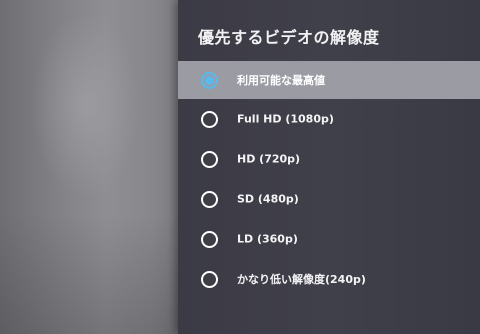  Describe the element at coordinates (329, 199) in the screenshot. I see `resolution-option-480p: SD (480p)` at that location.